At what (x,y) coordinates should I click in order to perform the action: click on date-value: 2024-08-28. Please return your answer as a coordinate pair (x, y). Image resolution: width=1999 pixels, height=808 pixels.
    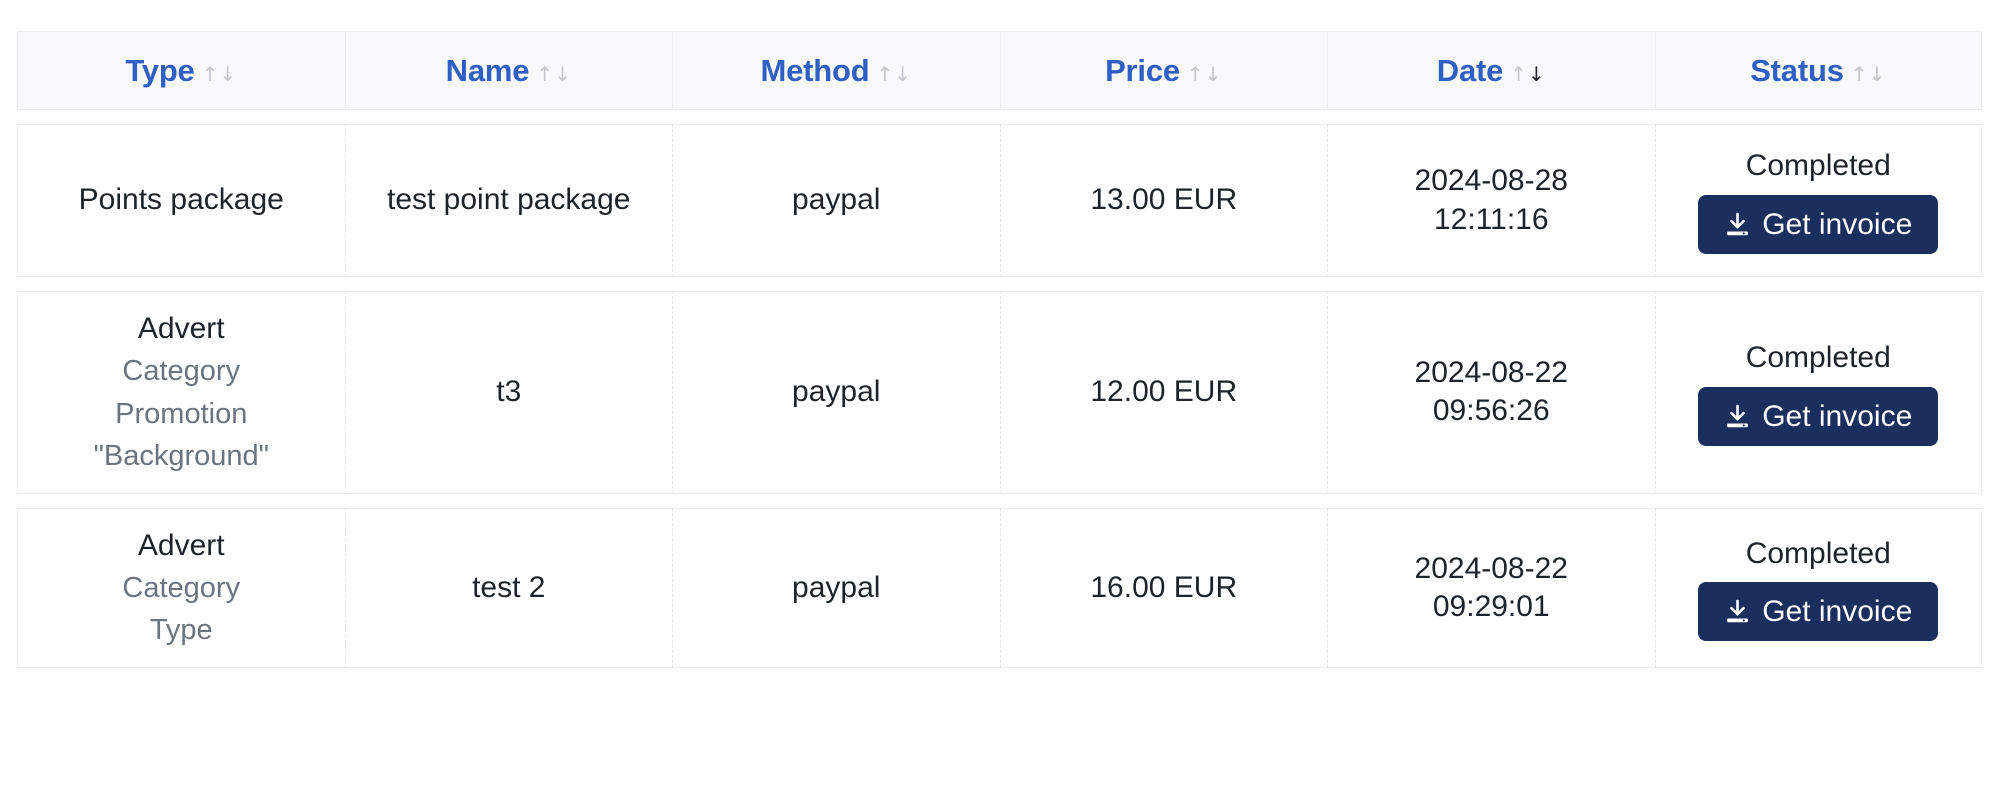
    Looking at the image, I should click on (1491, 181).